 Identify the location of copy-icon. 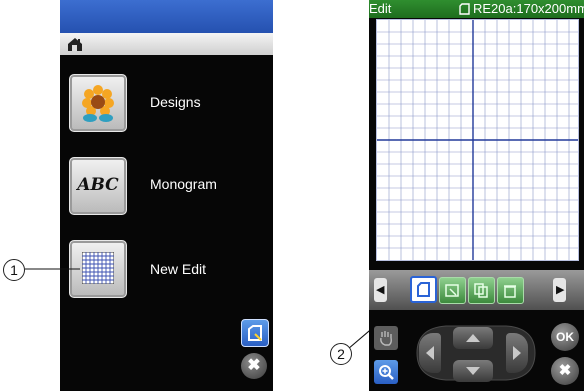
(481, 290).